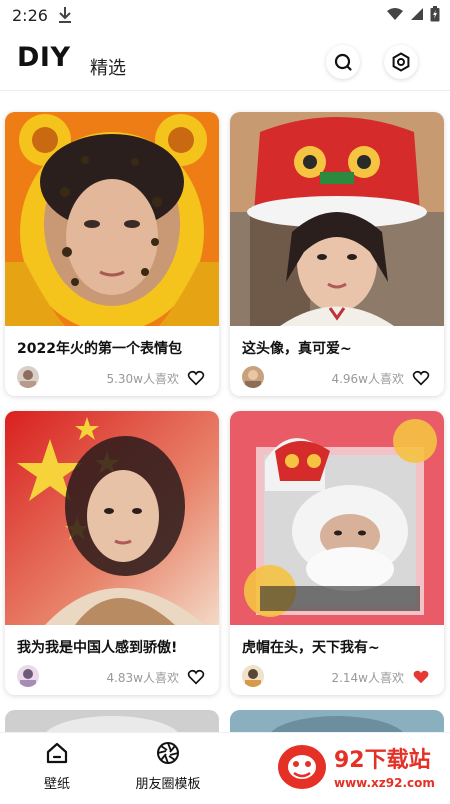  I want to click on like-count: 2.14w人喜欢, so click(367, 678).